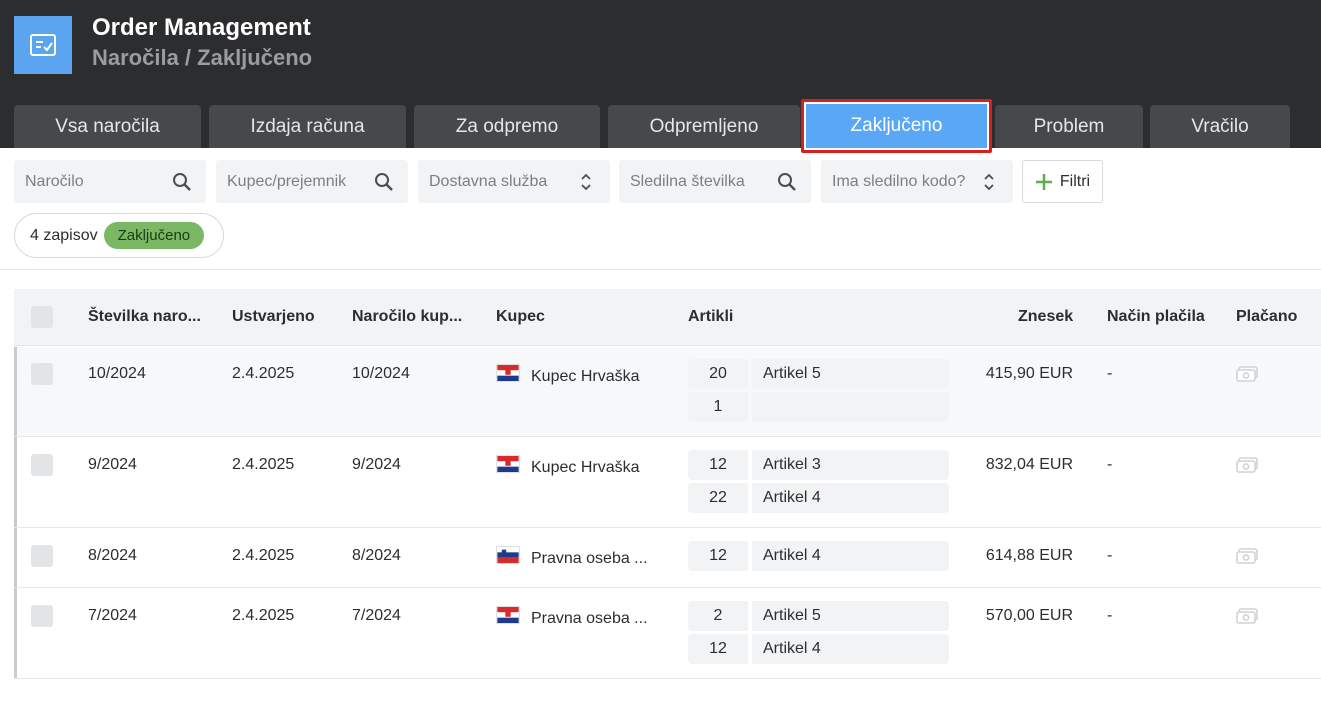 This screenshot has height=703, width=1321. What do you see at coordinates (660, 269) in the screenshot?
I see `divider` at bounding box center [660, 269].